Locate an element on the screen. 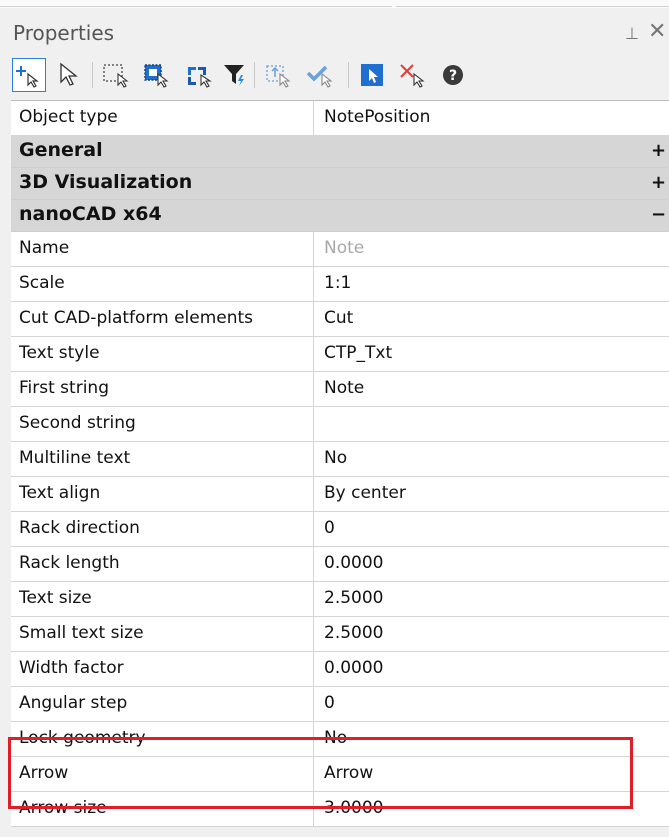  property-row: Scale 1:1 is located at coordinates (340, 284).